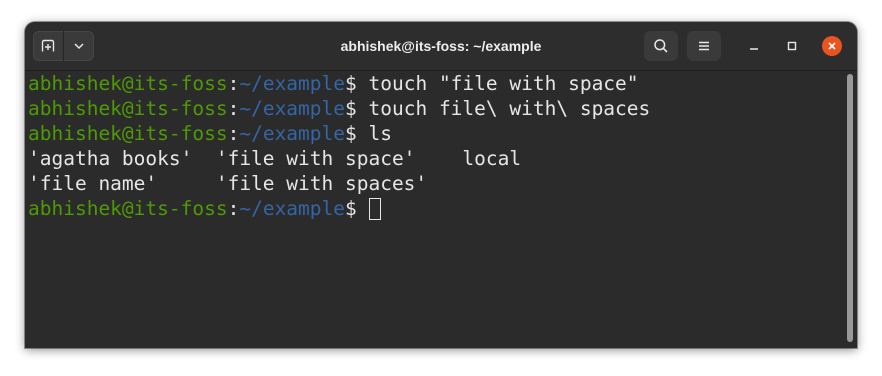 The image size is (882, 376). I want to click on active-prompt-line: abhishek@its-foss:~/example$, so click(435, 208).